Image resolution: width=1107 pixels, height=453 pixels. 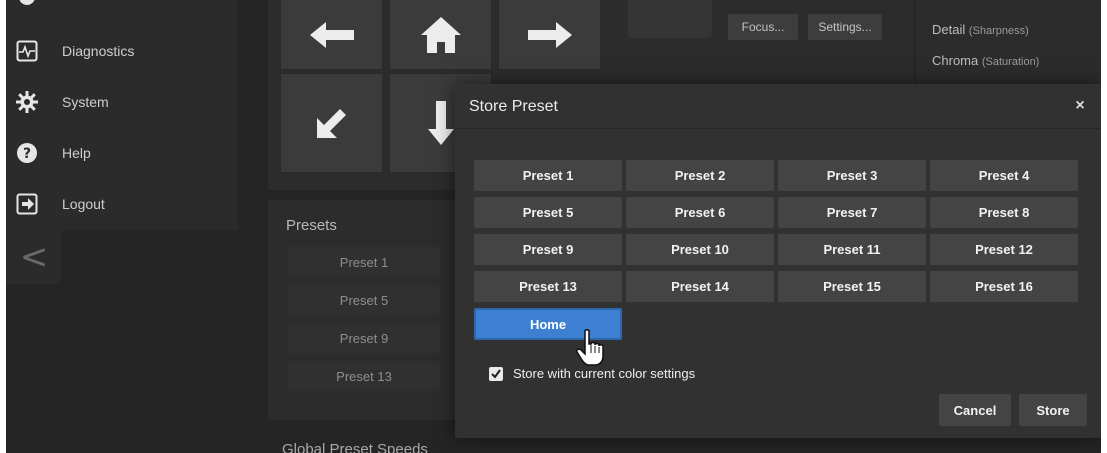 I want to click on preset-button: Preset 4, so click(x=1004, y=175).